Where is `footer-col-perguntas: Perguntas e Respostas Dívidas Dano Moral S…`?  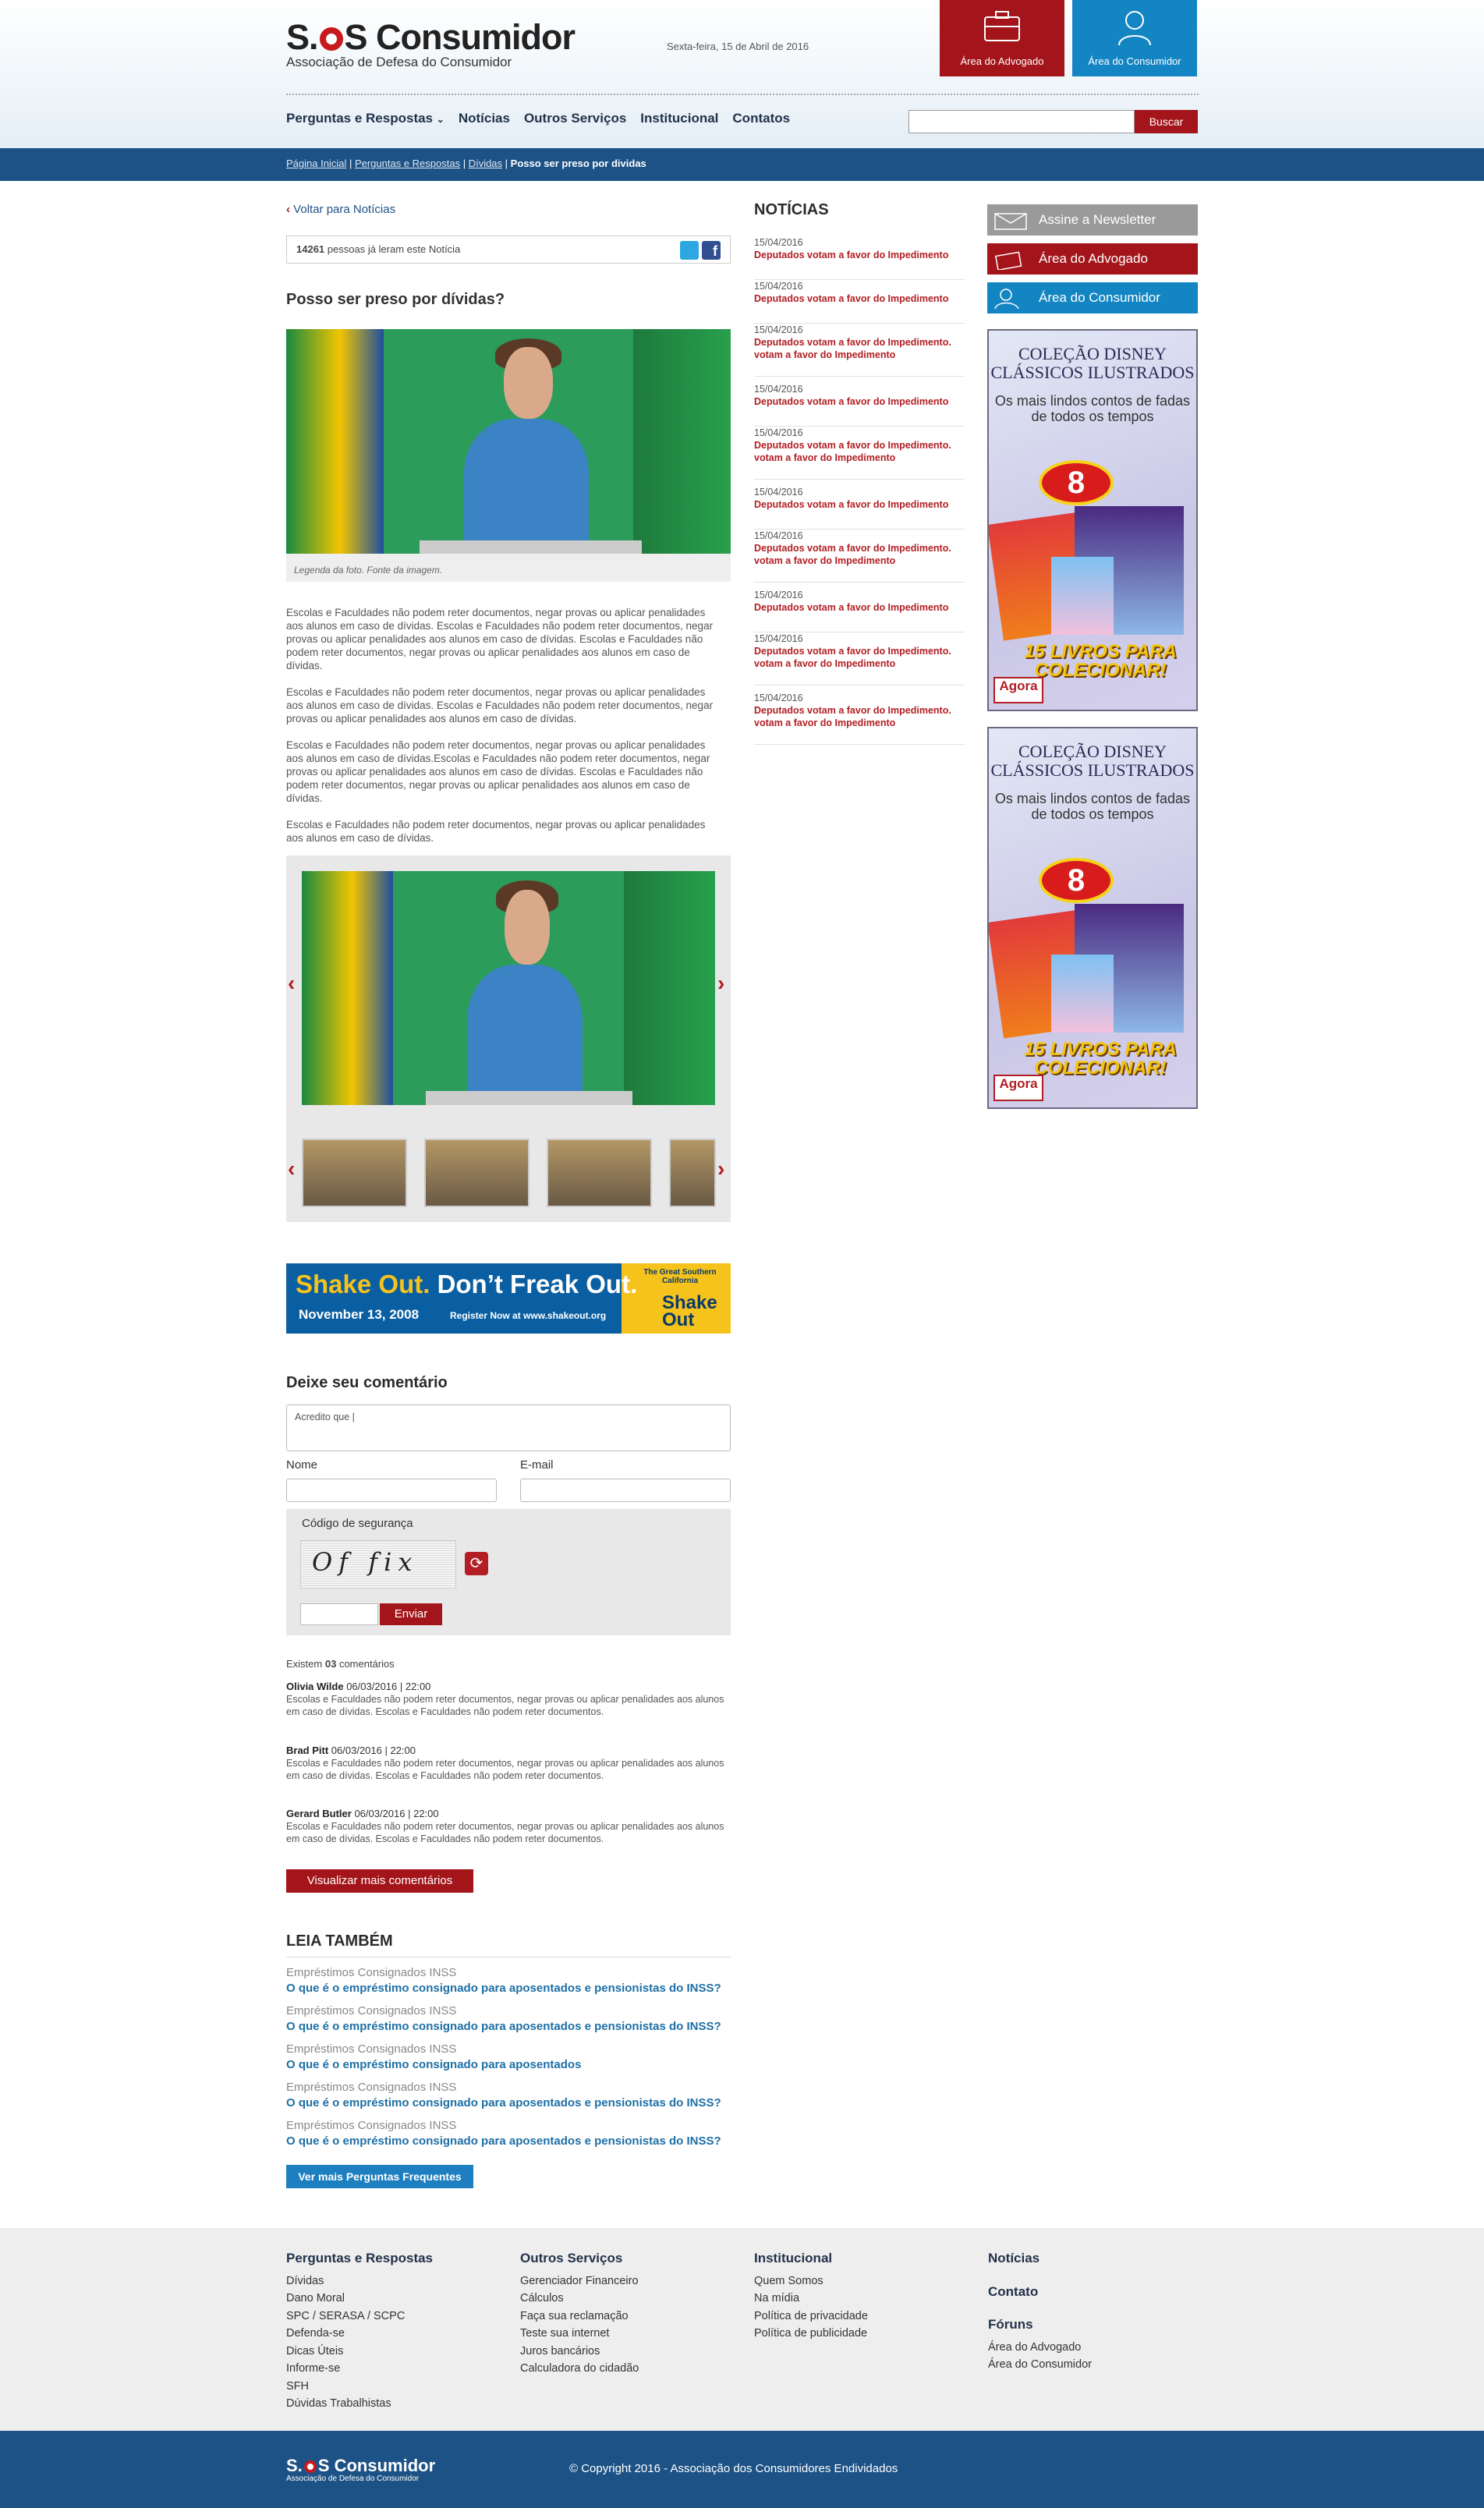
footer-col-perguntas: Perguntas e Respostas Dívidas Dano Moral S… is located at coordinates (359, 2331).